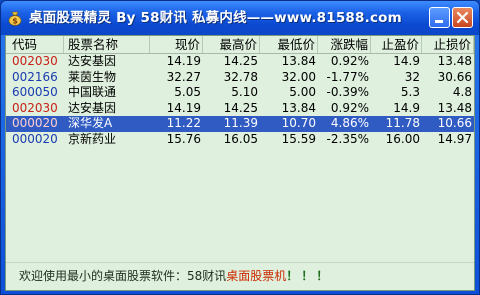 Image resolution: width=480 pixels, height=295 pixels. What do you see at coordinates (410, 92) in the screenshot?
I see `cell-take-profit: 5.3` at bounding box center [410, 92].